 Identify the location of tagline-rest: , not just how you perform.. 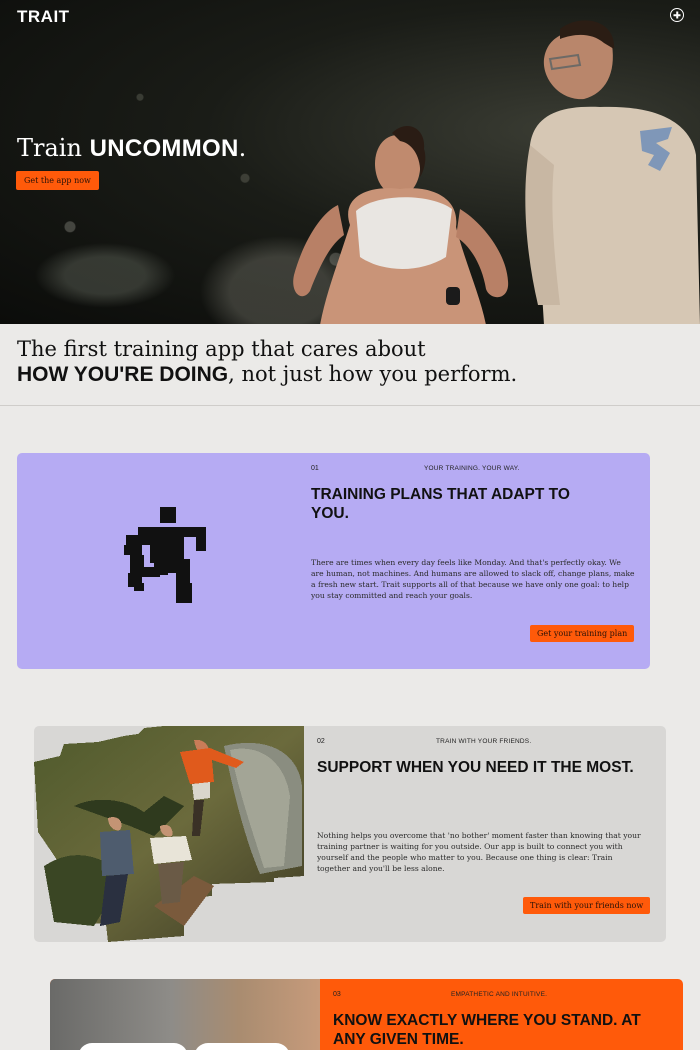
(373, 374).